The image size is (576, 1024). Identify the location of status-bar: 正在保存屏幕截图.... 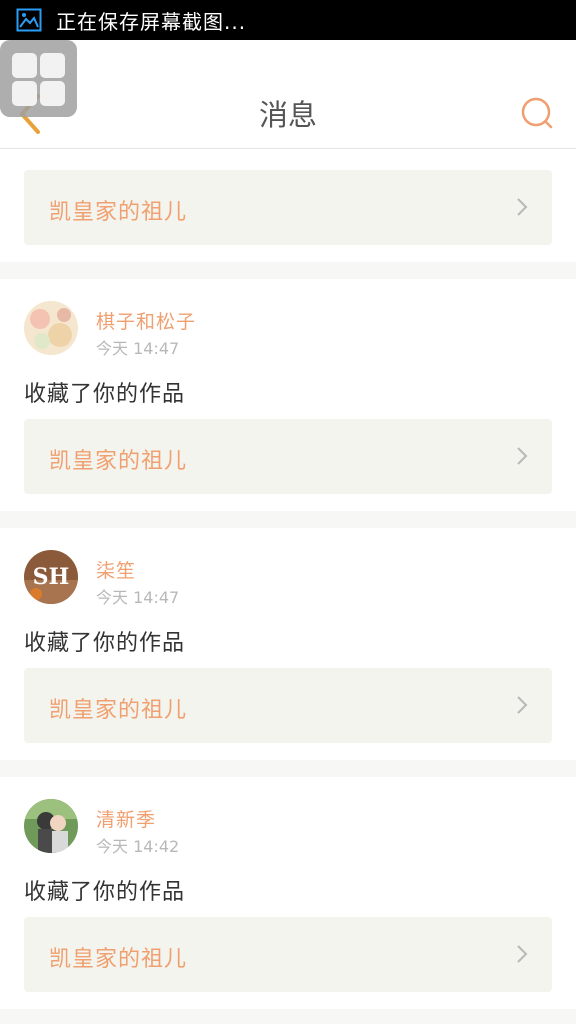
(288, 20).